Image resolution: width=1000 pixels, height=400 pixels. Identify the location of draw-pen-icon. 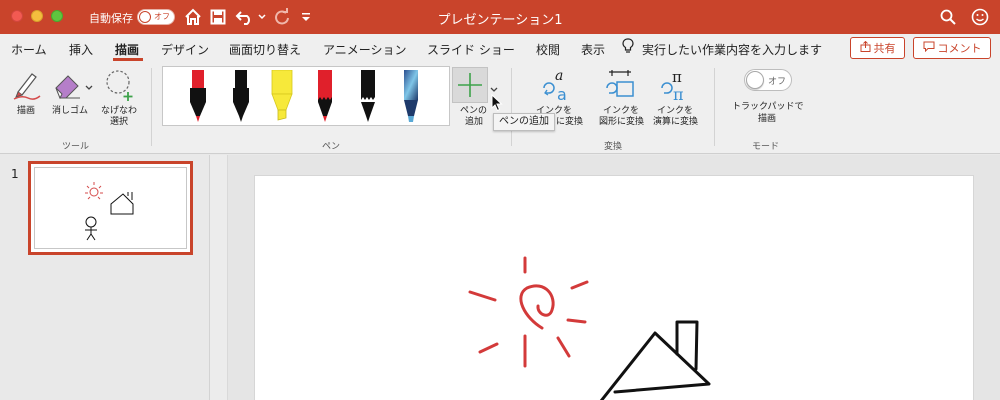
(27, 85).